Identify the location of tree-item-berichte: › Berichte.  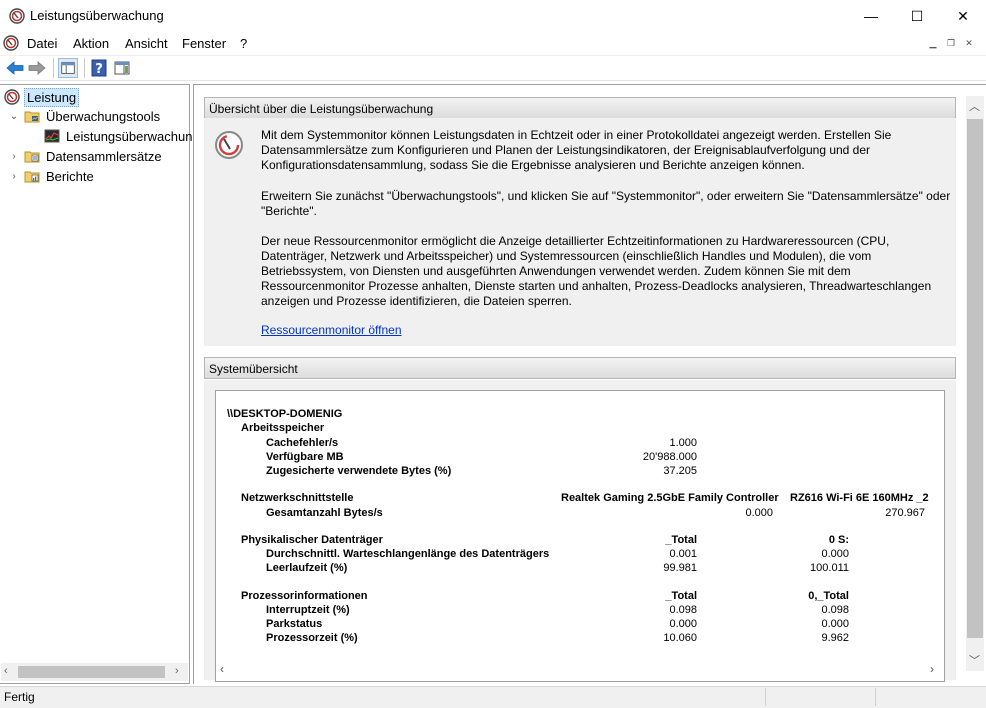
(52, 176).